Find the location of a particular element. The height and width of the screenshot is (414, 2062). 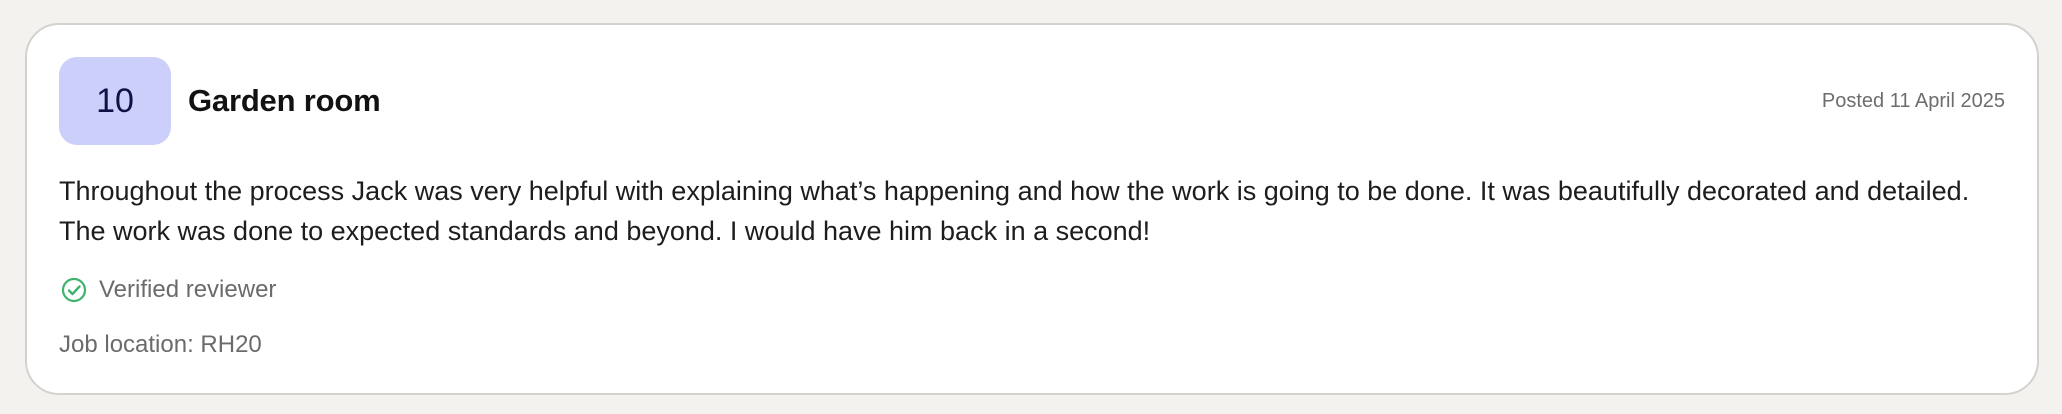

verified-reviewer: Verified reviewer is located at coordinates (167, 290).